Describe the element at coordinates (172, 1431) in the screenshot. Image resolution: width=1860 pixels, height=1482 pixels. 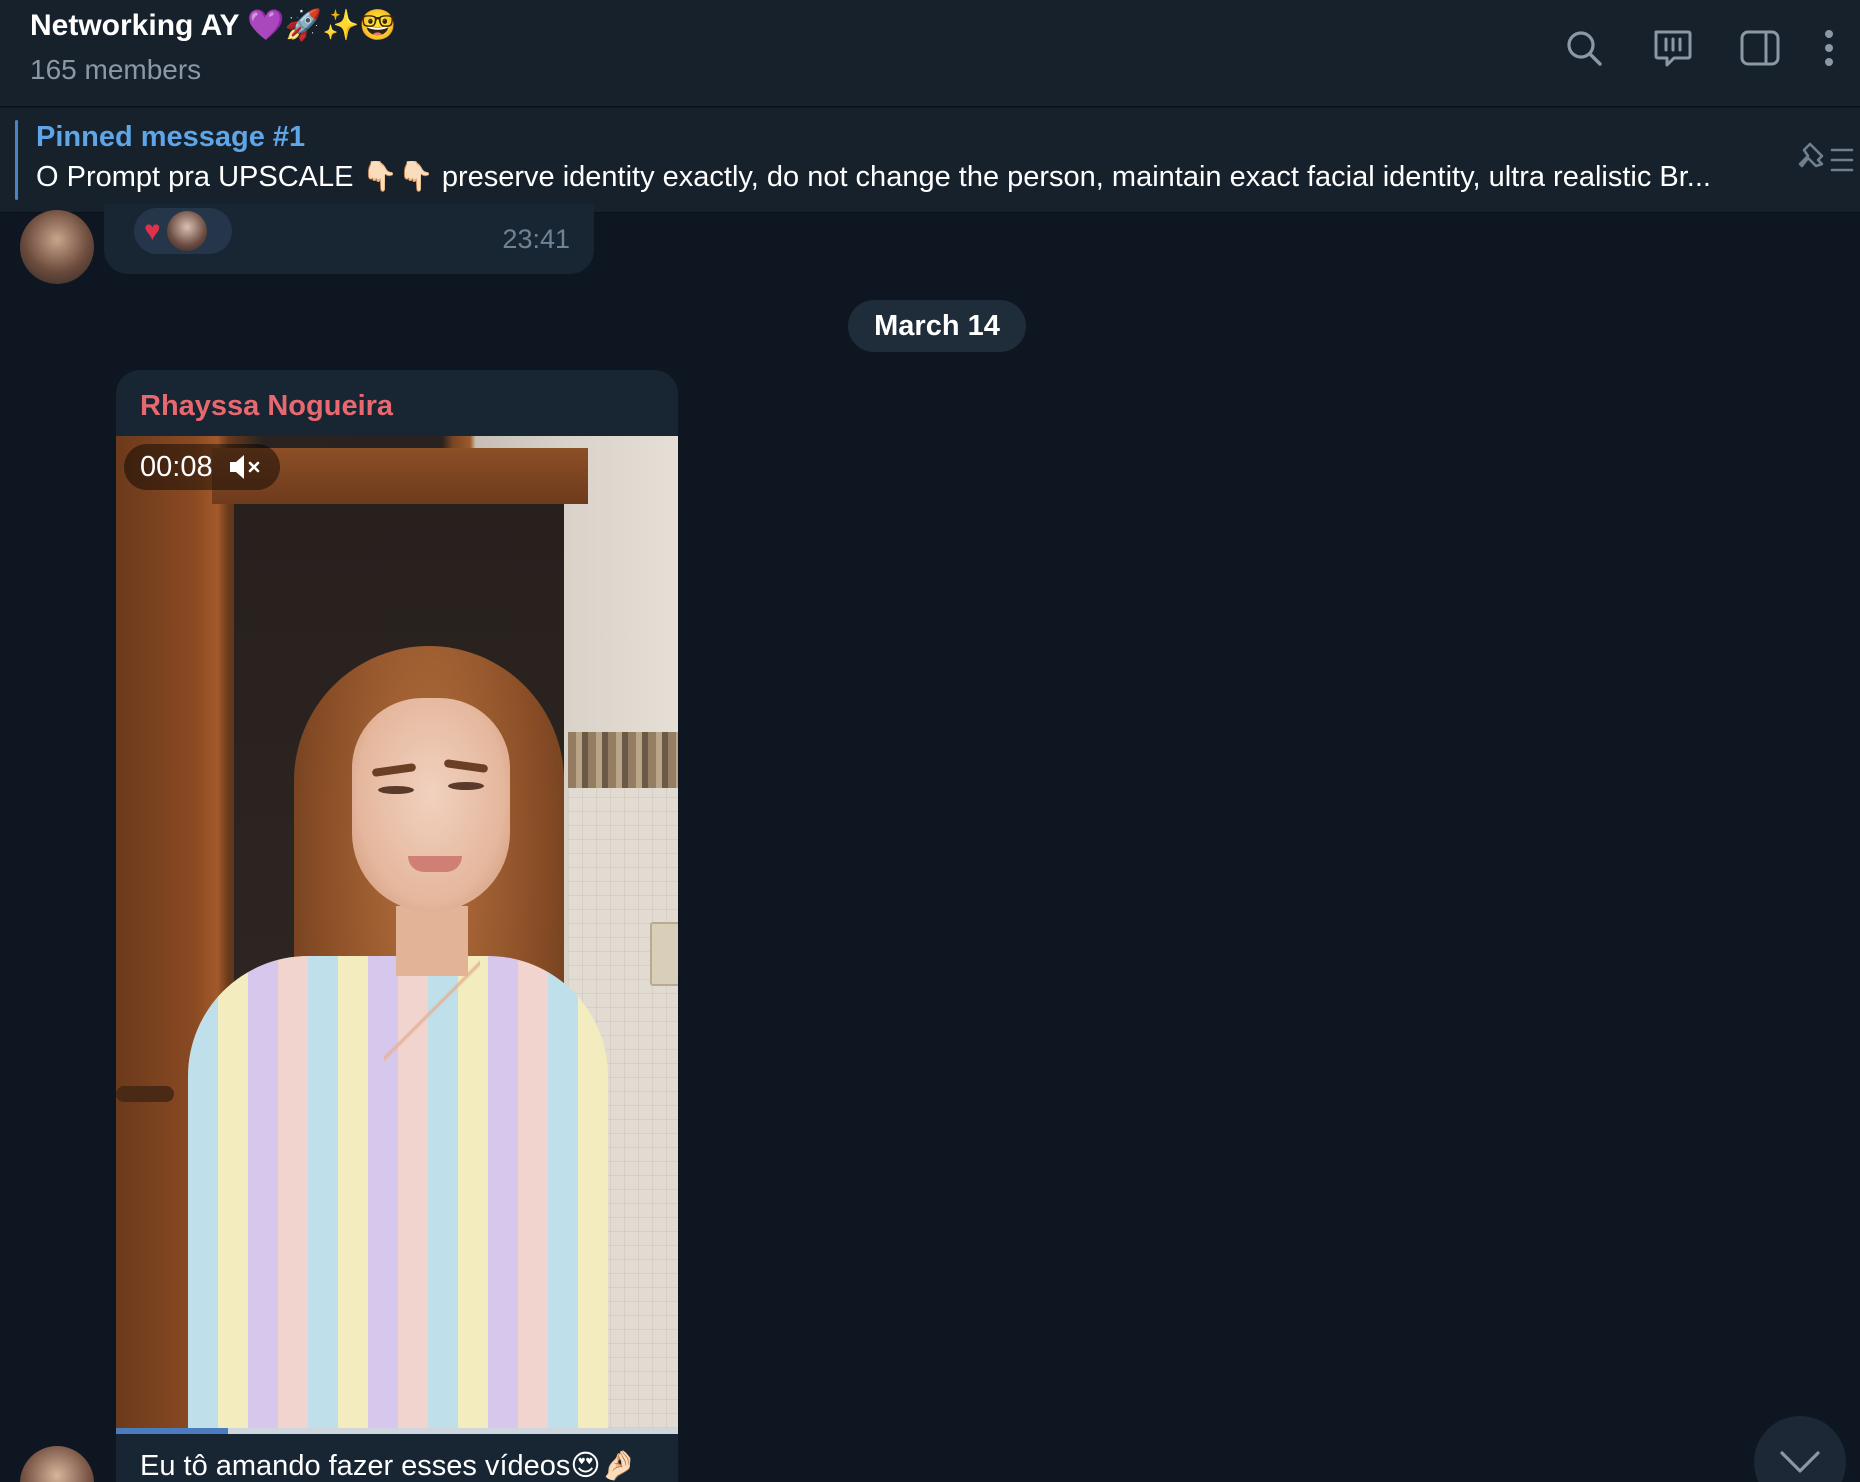
I see `video-progress-fill` at that location.